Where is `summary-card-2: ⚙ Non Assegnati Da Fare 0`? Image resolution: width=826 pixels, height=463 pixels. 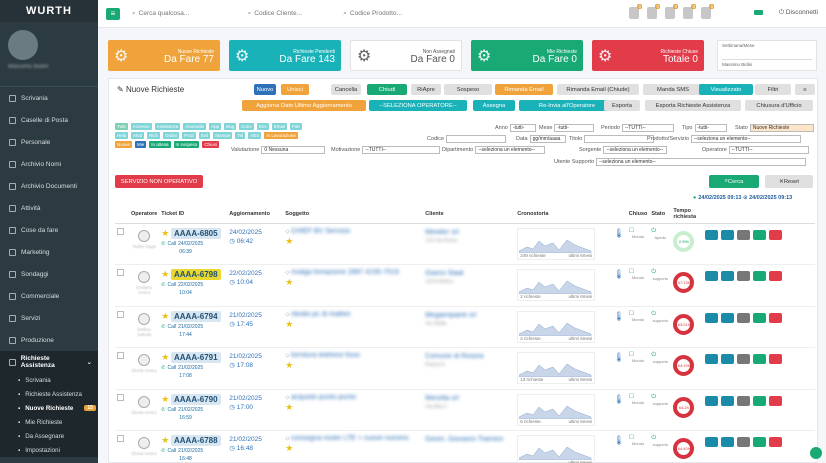 summary-card-2: ⚙ Non Assegnati Da Fare 0 is located at coordinates (406, 55).